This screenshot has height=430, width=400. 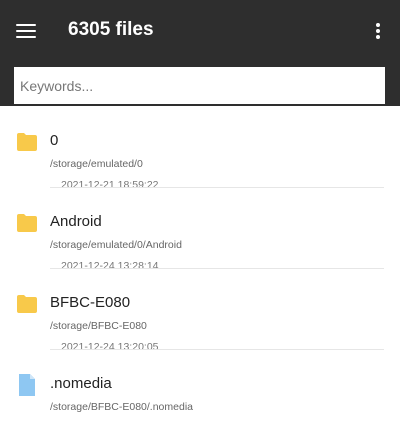 I want to click on file-path: /storage/BFBC-E080/.nomedia, so click(x=121, y=407).